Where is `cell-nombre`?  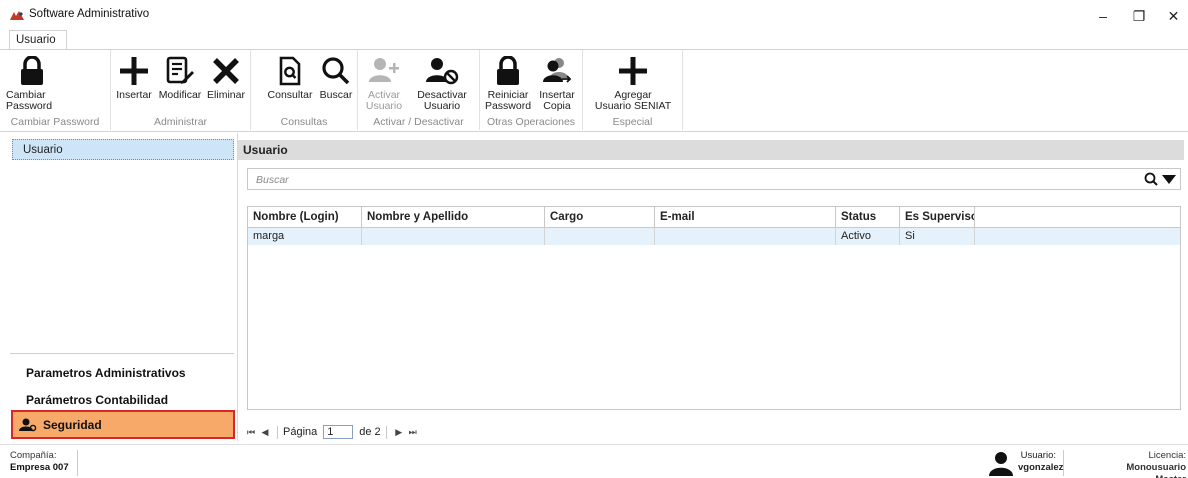
cell-nombre is located at coordinates (453, 236).